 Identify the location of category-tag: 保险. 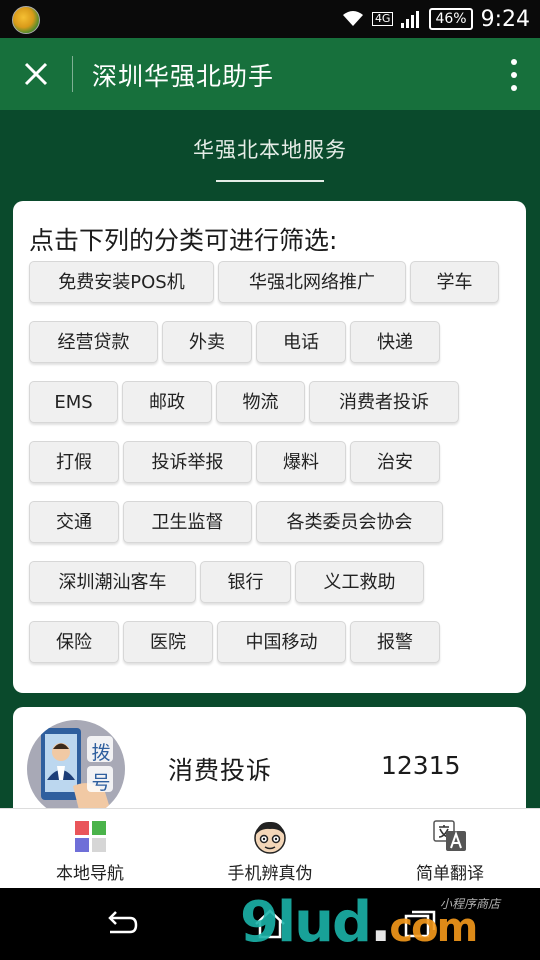
(74, 642).